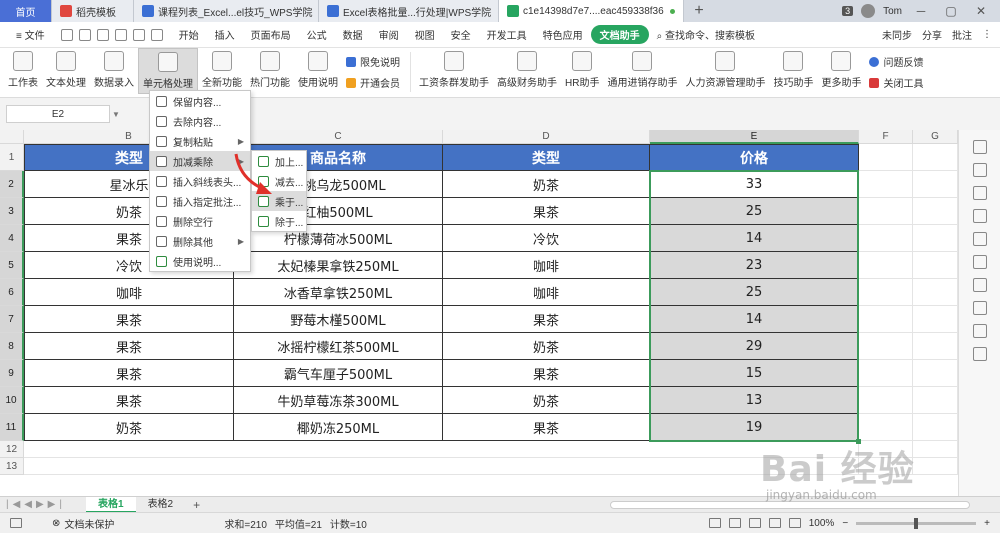  What do you see at coordinates (12, 373) in the screenshot?
I see `row-header: 9` at bounding box center [12, 373].